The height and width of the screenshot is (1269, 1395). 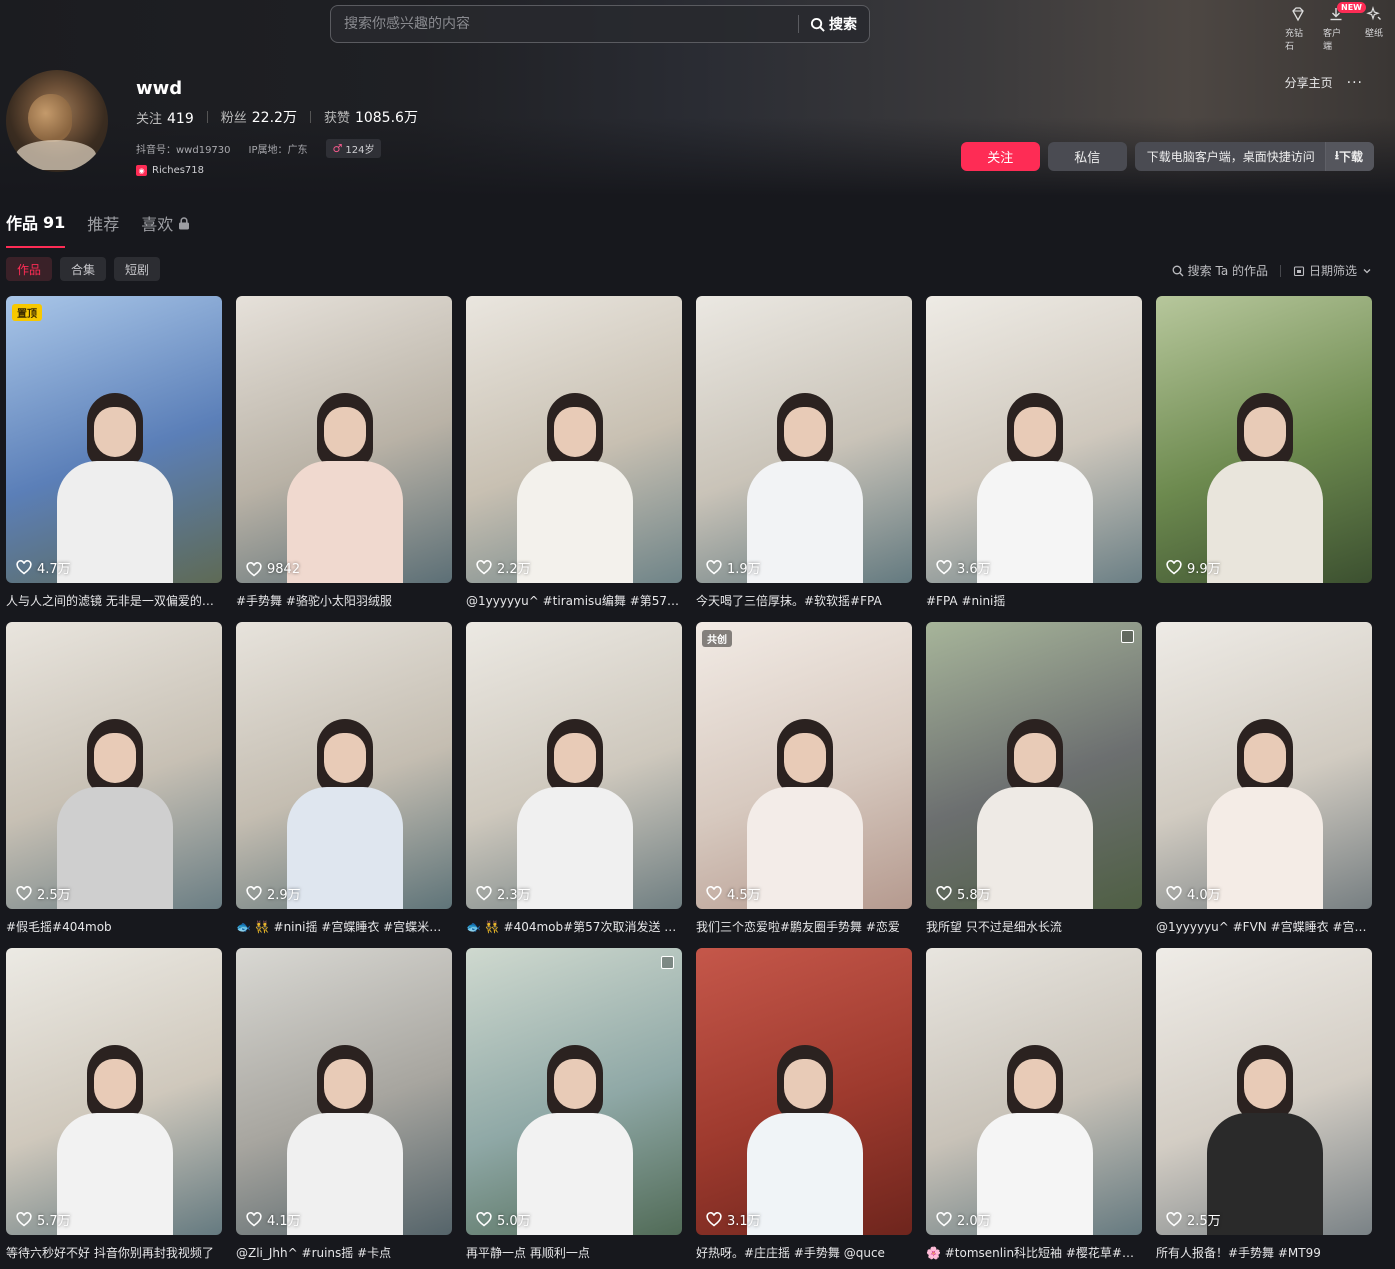 I want to click on video-card: 2.3万 🐟 👯 #404mob#第57次取消发送 #手势舞, so click(x=574, y=779).